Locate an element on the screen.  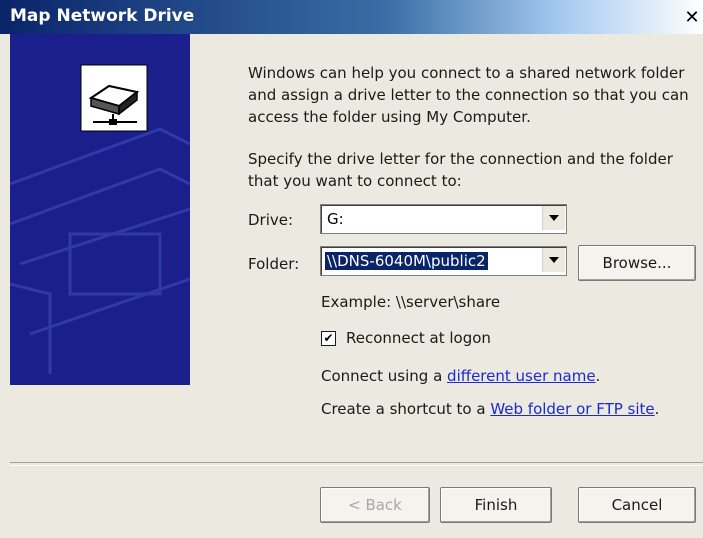
reconnect-checkbox: ✔ is located at coordinates (328, 338).